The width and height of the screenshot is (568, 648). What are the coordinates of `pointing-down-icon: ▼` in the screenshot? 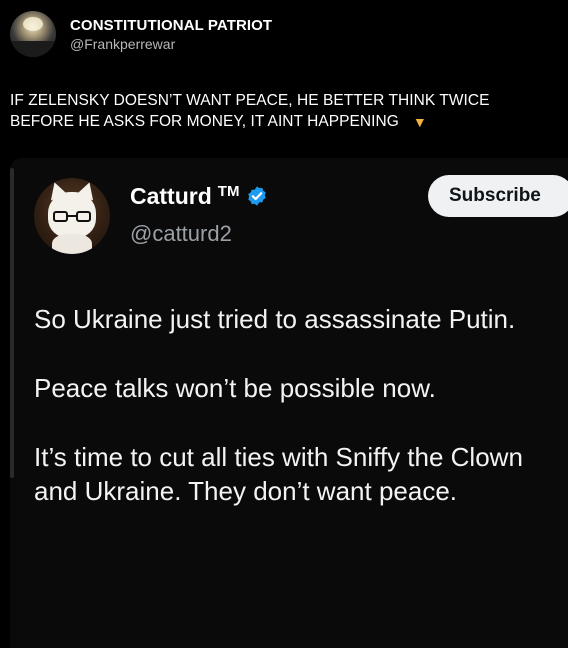 It's located at (419, 122).